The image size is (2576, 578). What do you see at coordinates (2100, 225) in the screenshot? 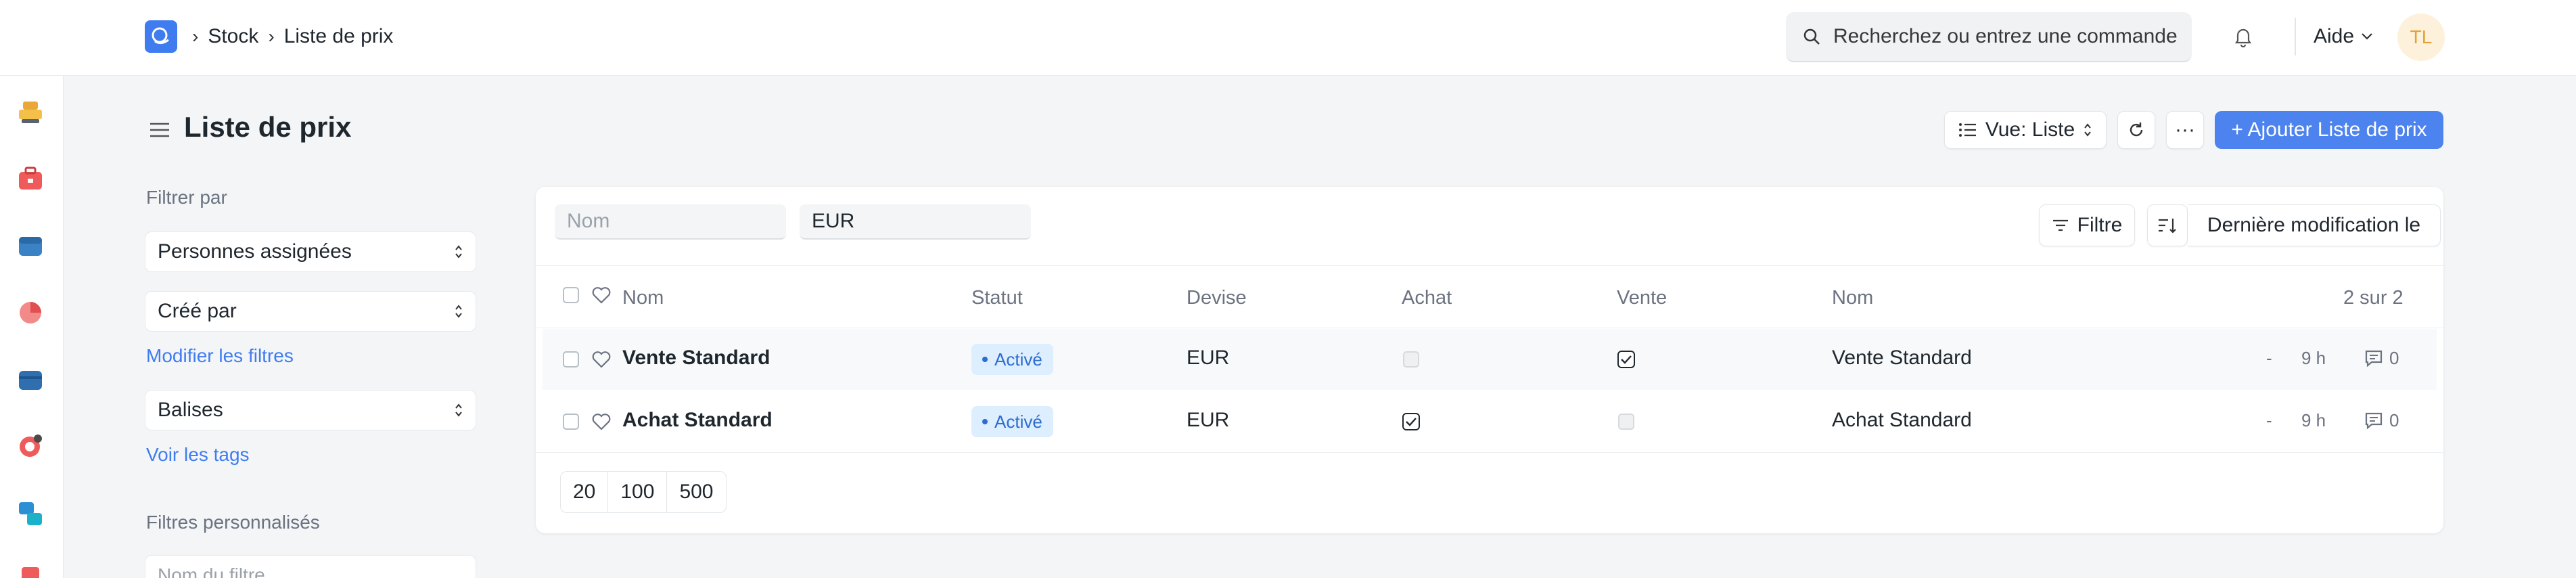
I see `filter-label: Filtre` at bounding box center [2100, 225].